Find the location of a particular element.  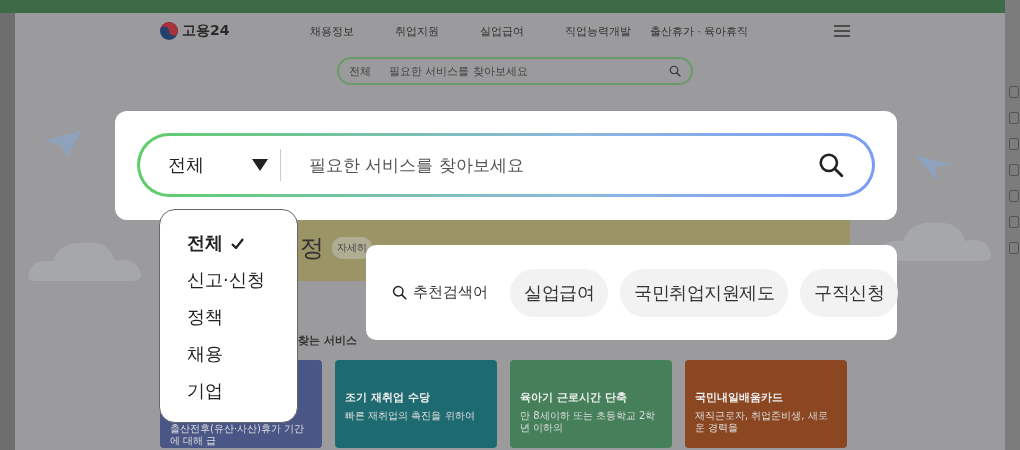

nav-link: 실업급여 is located at coordinates (522, 31).